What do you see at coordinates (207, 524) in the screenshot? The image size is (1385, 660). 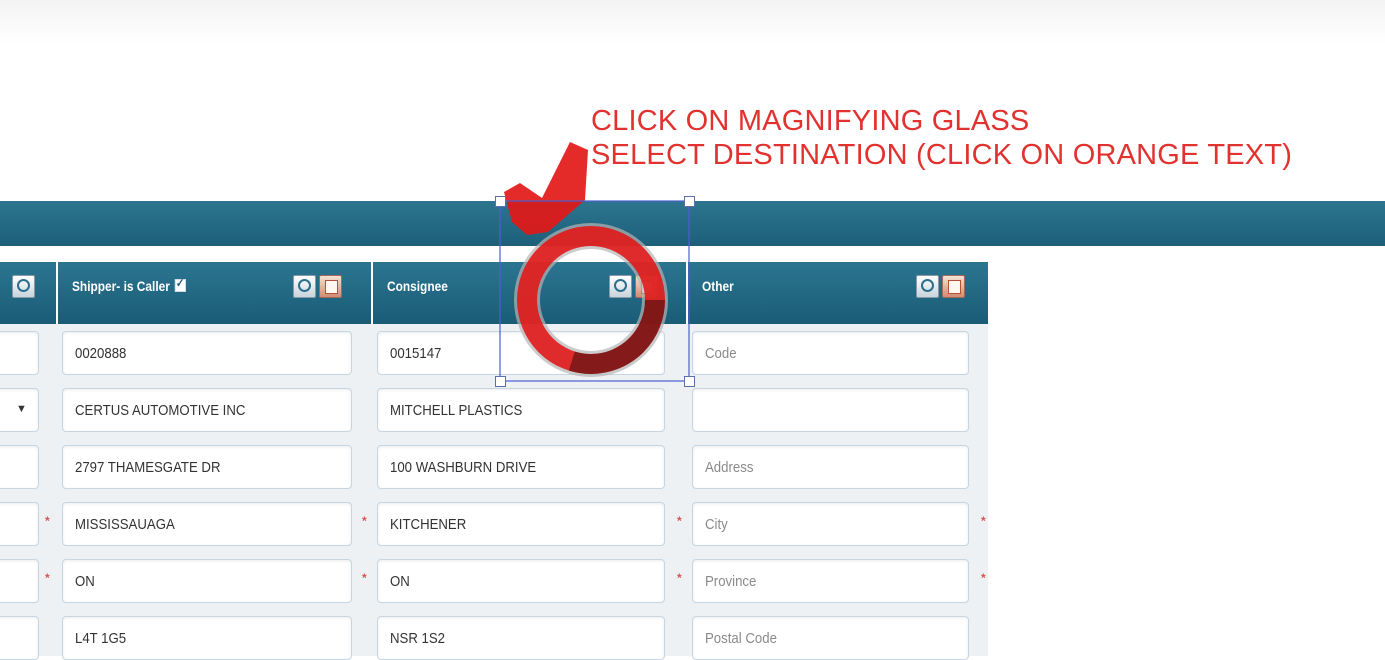 I see `shipper-city-field: MISSISSAUAGA` at bounding box center [207, 524].